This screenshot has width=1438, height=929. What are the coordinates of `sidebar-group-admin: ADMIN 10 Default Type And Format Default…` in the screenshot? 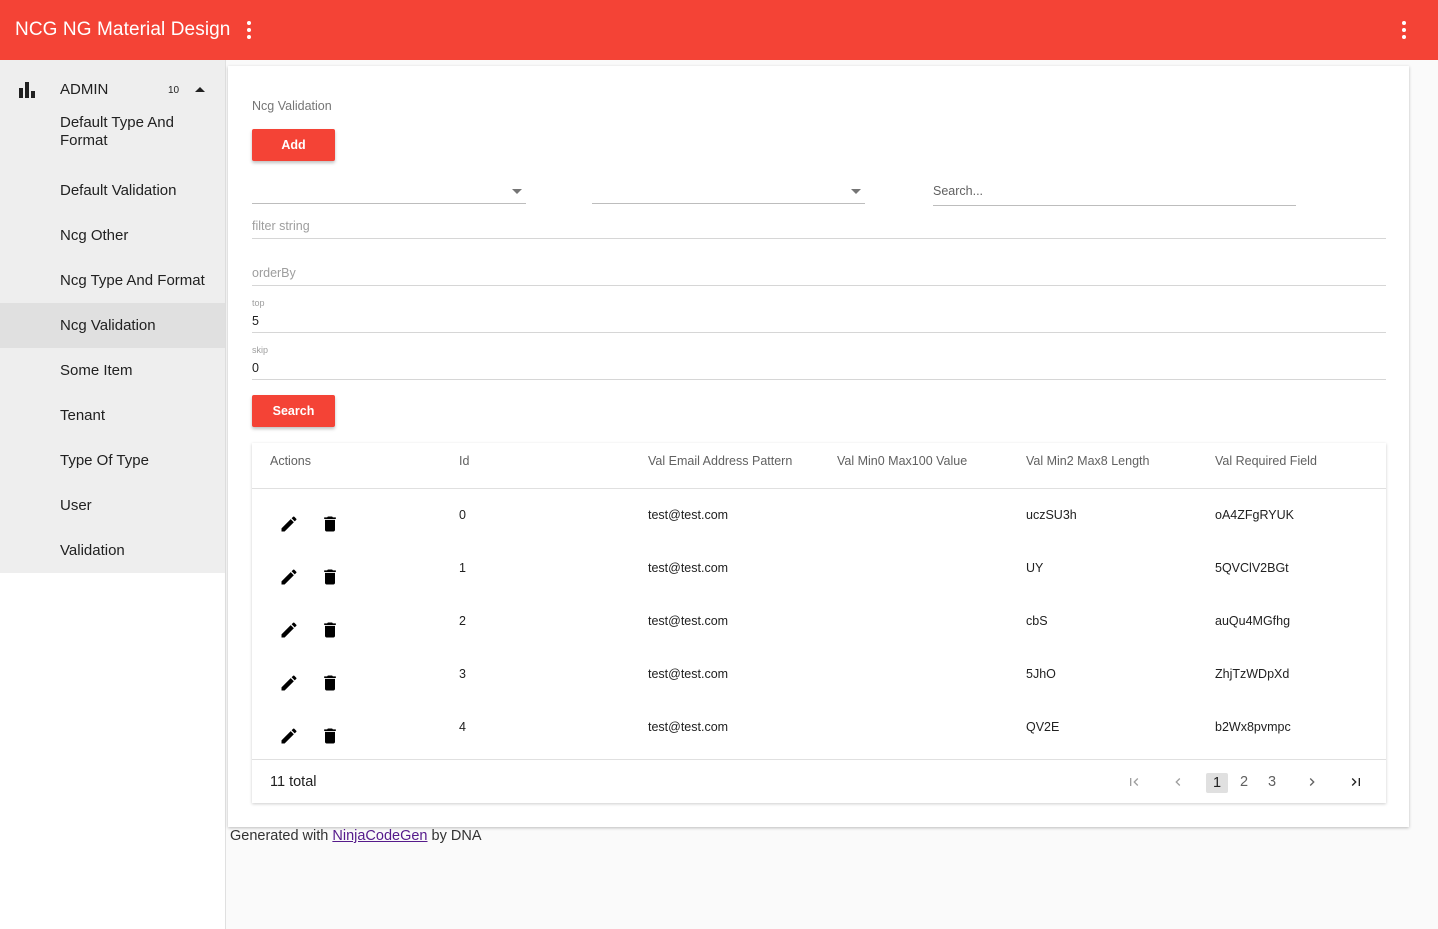 It's located at (112, 316).